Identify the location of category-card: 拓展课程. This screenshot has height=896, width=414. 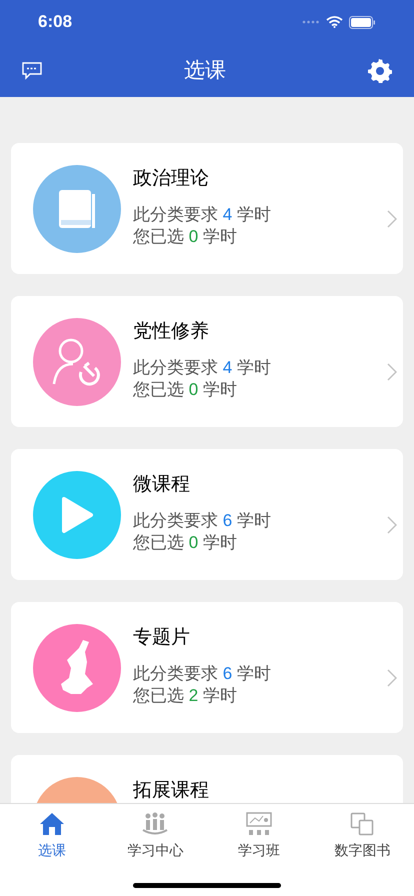
(207, 779).